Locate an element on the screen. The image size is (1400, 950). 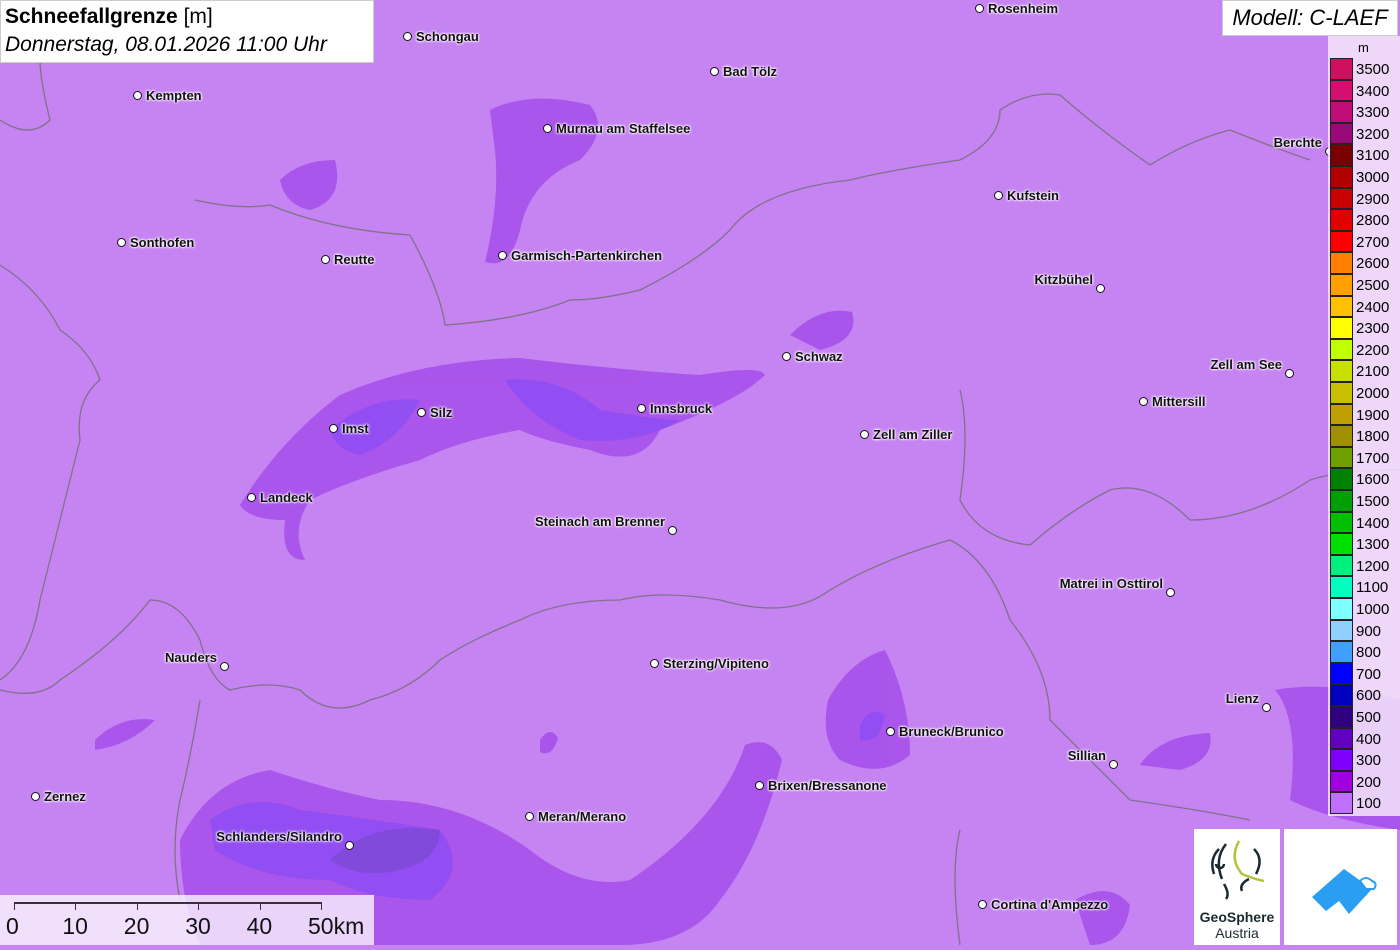
legend-label: 700 is located at coordinates (1369, 674).